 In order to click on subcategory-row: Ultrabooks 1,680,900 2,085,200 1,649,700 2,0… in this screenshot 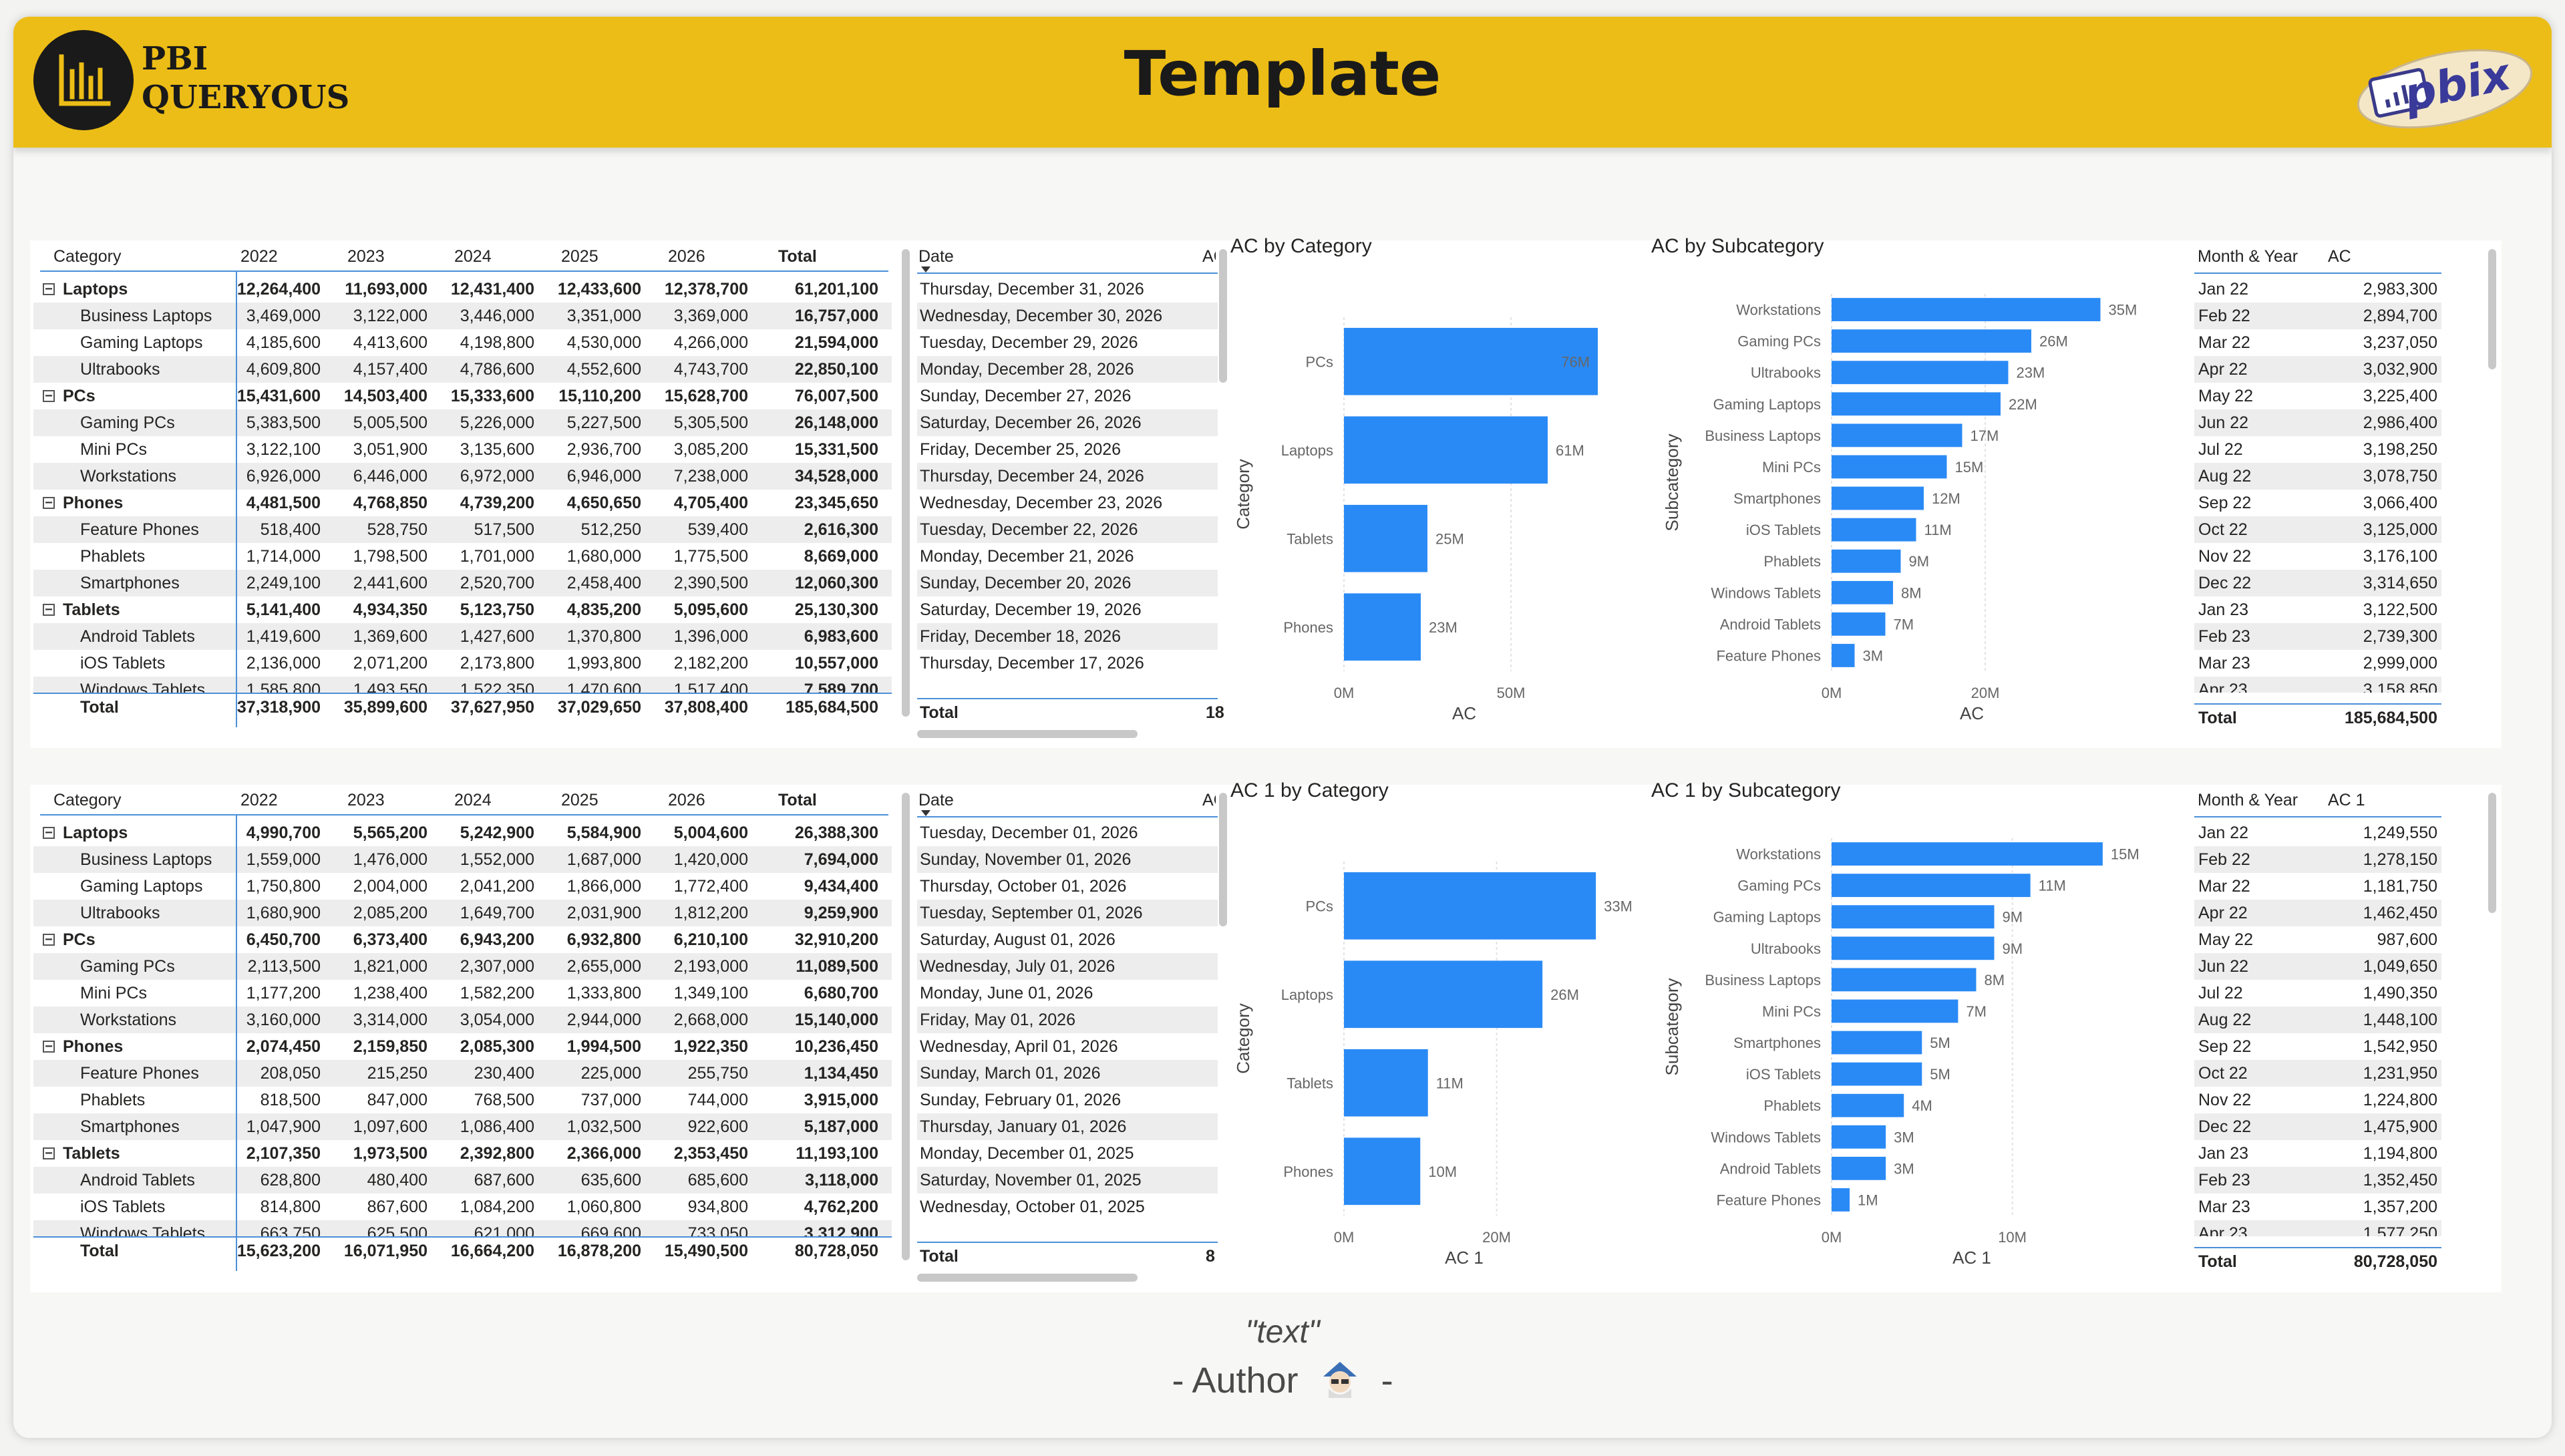, I will do `click(462, 913)`.